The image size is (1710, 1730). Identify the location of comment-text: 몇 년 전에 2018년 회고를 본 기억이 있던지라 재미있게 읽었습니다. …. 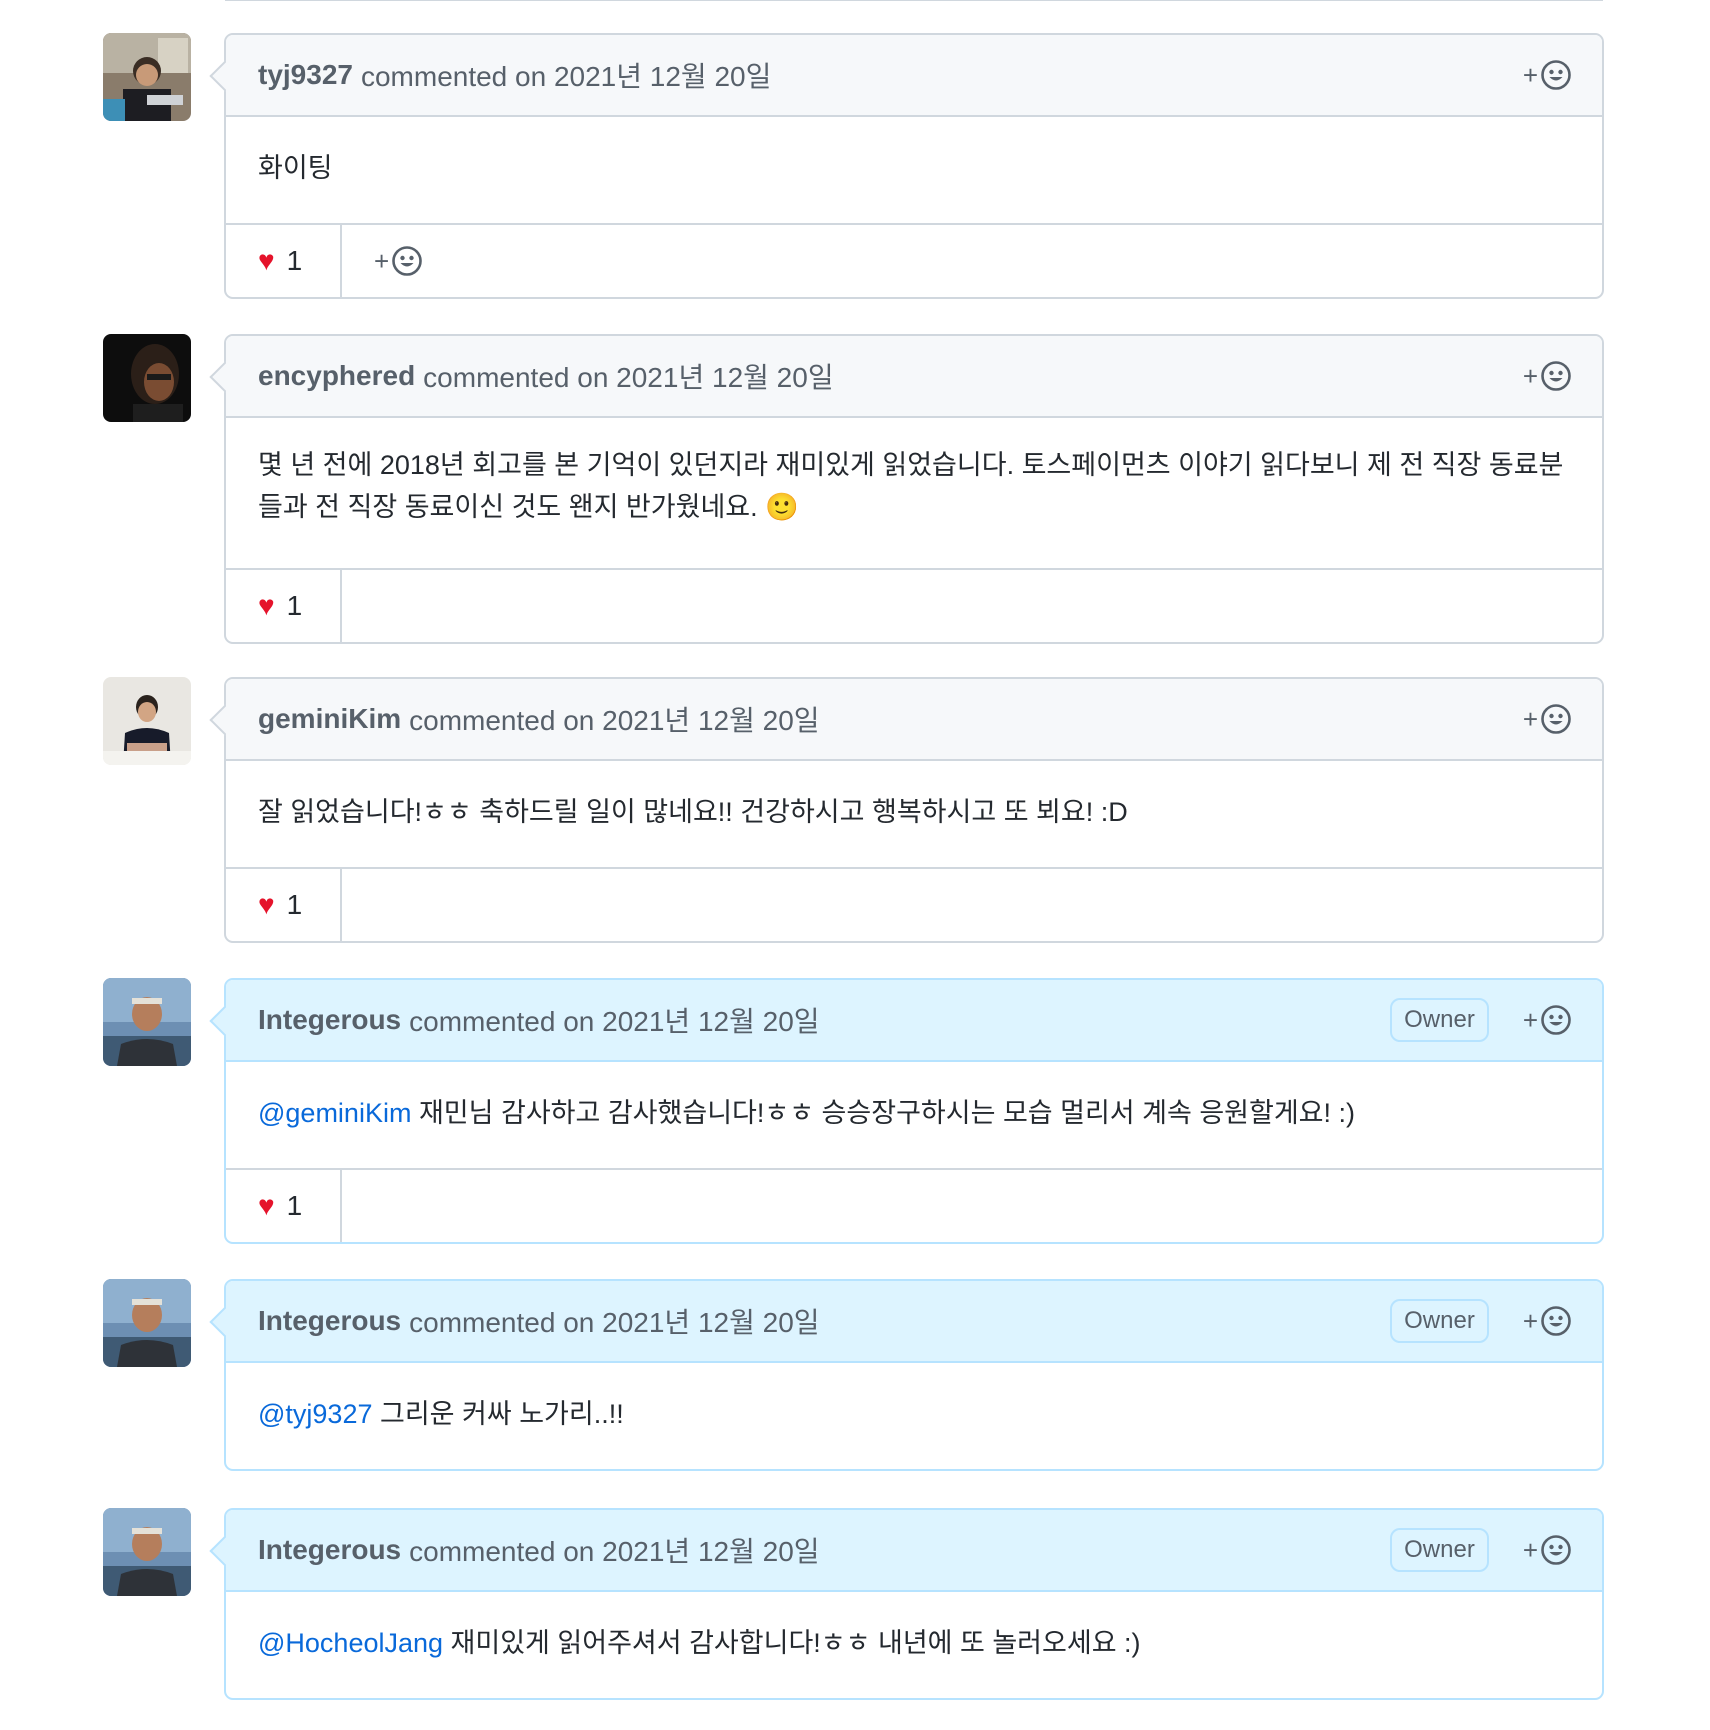
(911, 486).